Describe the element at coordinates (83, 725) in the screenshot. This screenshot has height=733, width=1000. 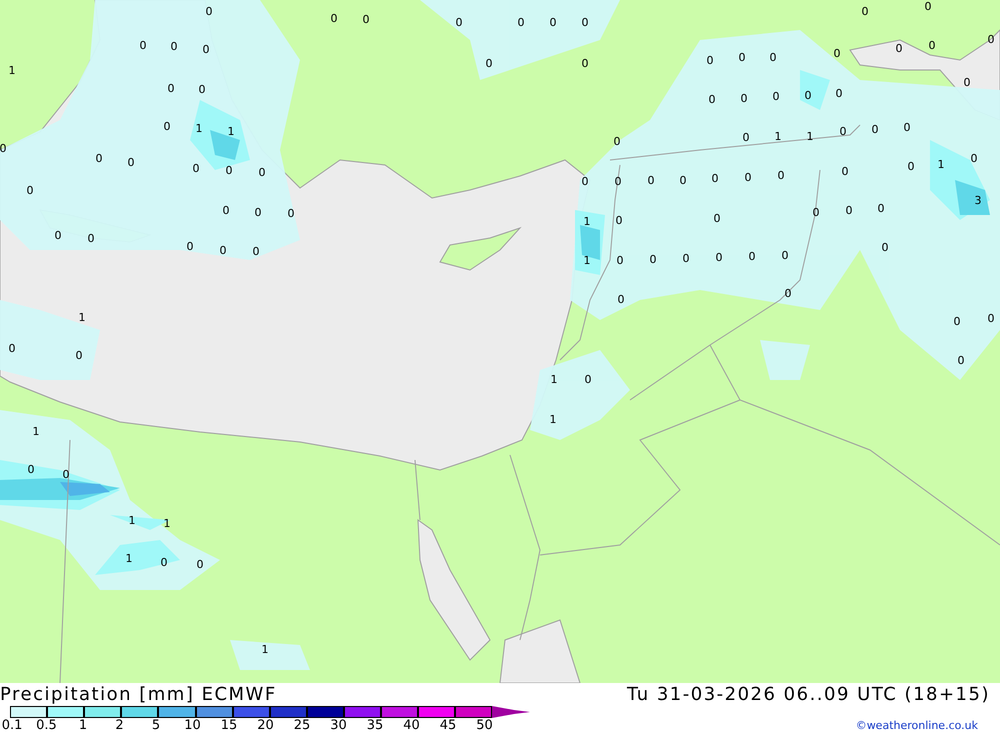
I see `legend-label: 1` at that location.